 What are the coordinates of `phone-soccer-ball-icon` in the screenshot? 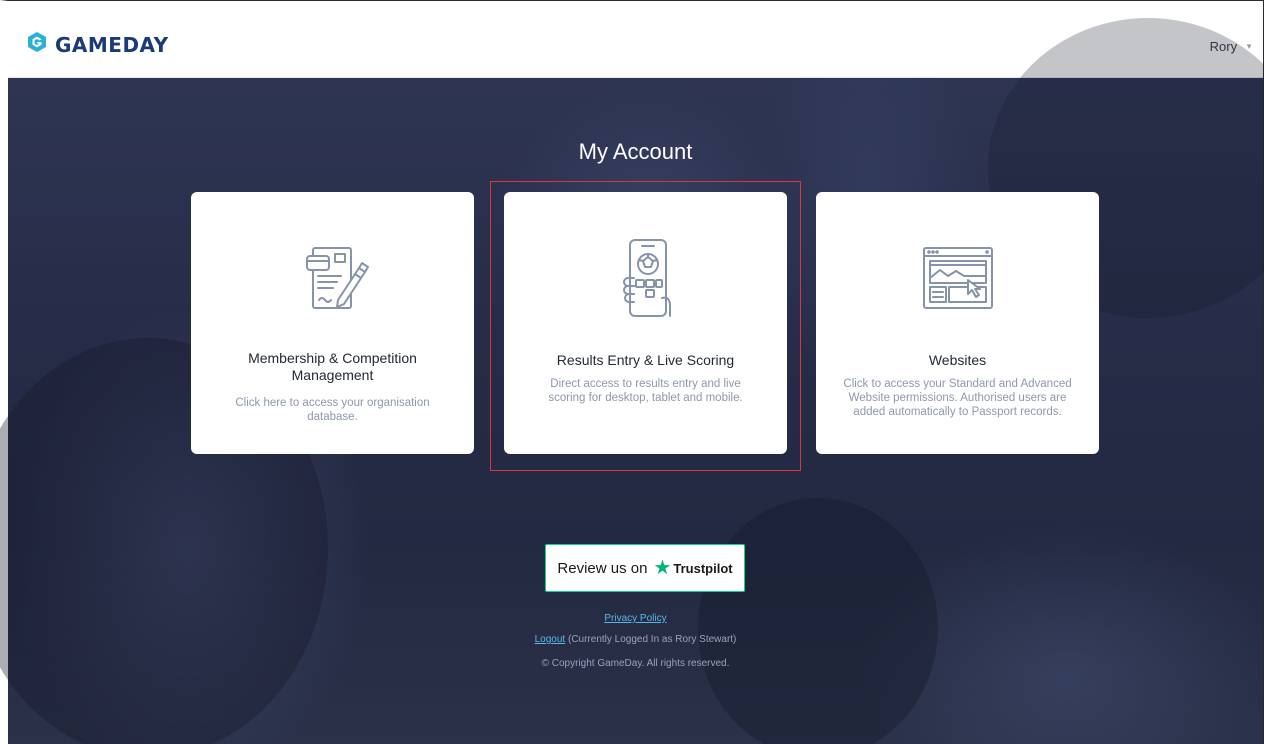 It's located at (645, 279).